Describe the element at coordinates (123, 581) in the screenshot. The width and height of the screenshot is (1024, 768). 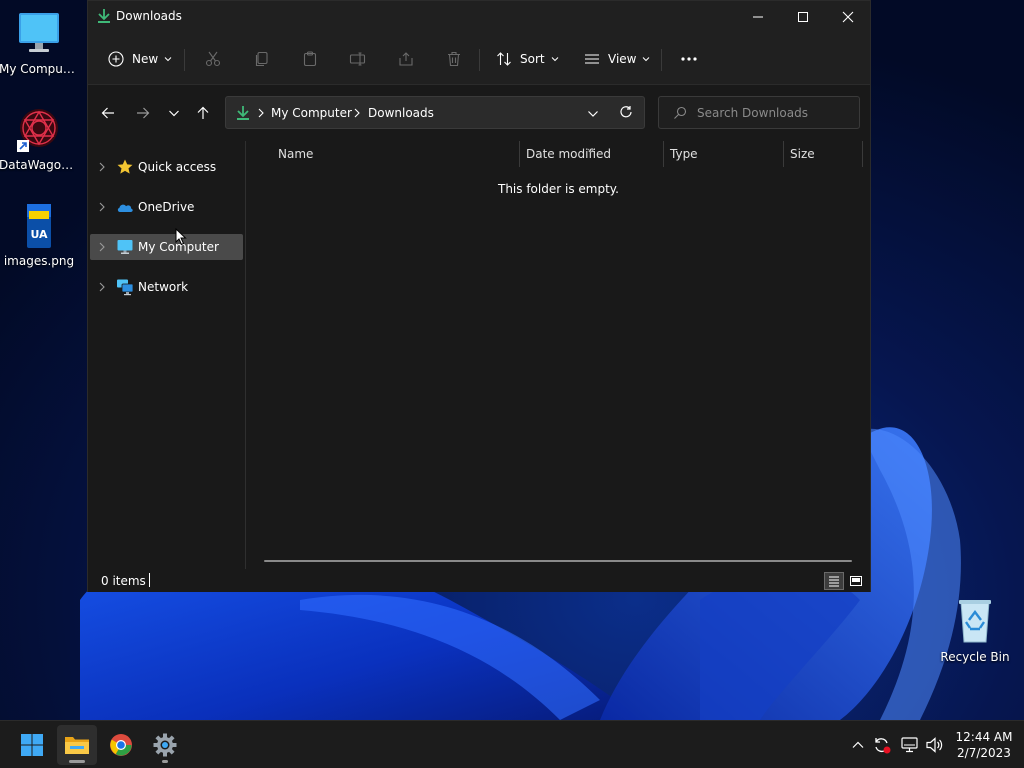
I see `item-count: 0 items` at that location.